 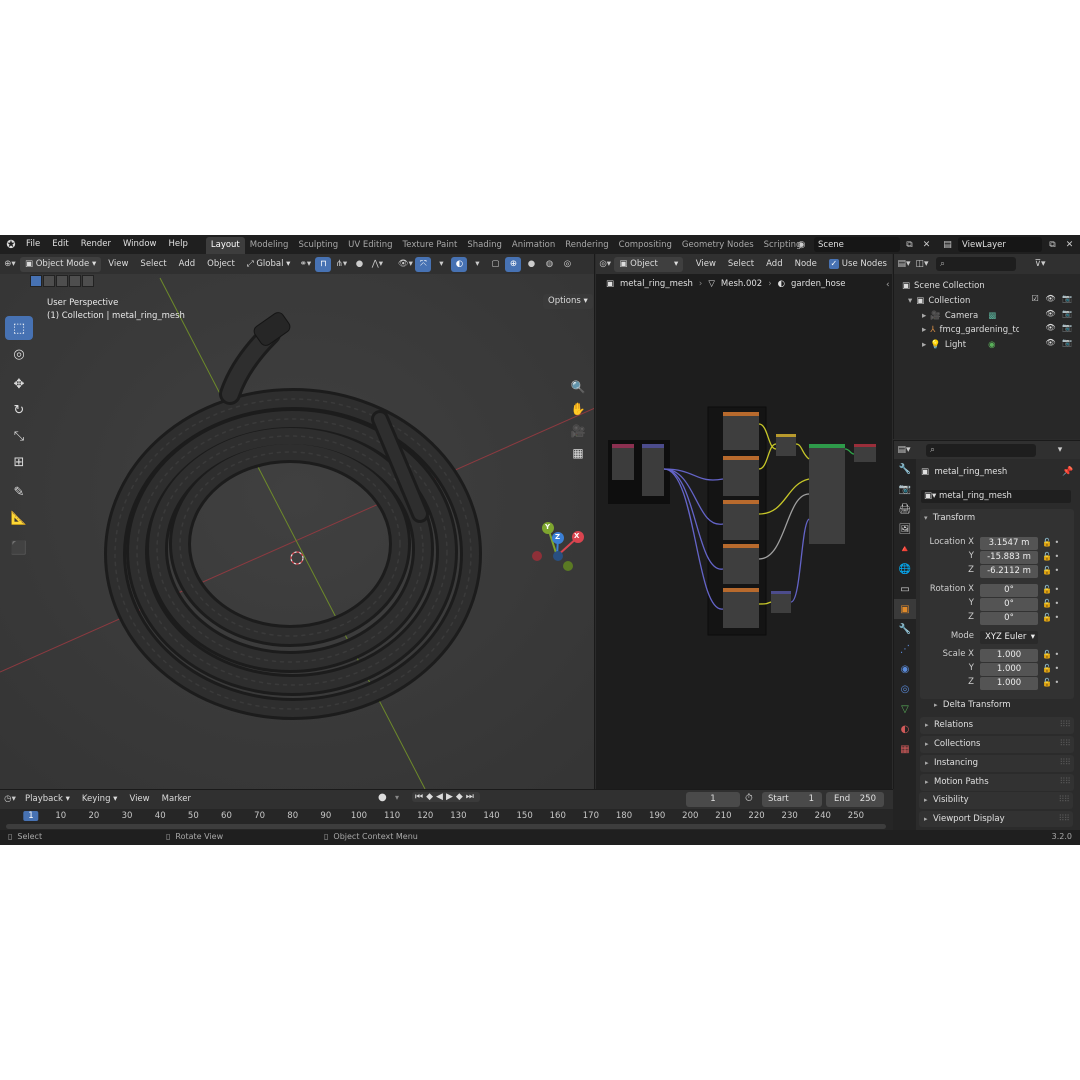 What do you see at coordinates (741, 264) in the screenshot?
I see `ne-menu-select: Select` at bounding box center [741, 264].